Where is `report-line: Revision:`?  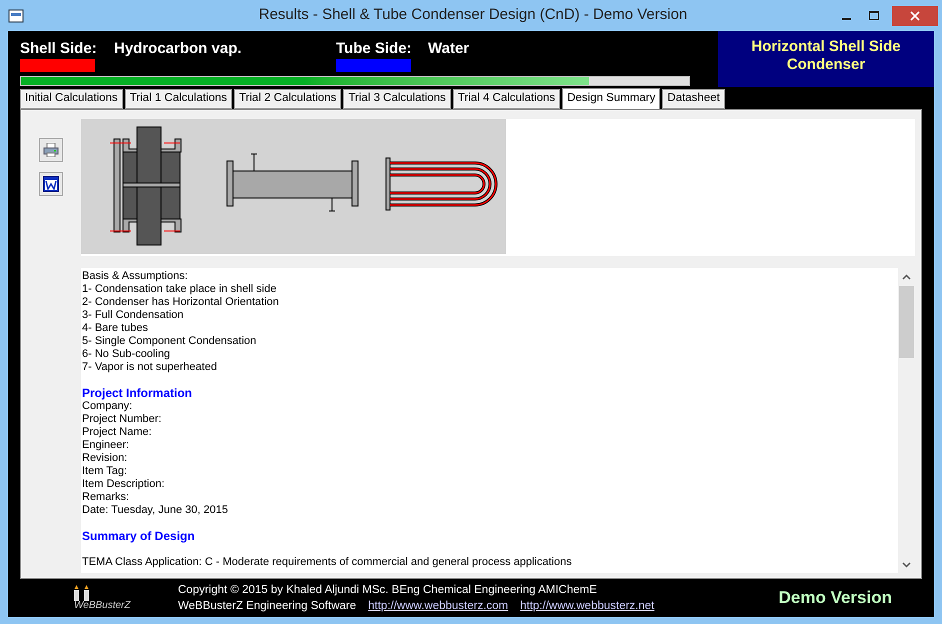
report-line: Revision: is located at coordinates (105, 458).